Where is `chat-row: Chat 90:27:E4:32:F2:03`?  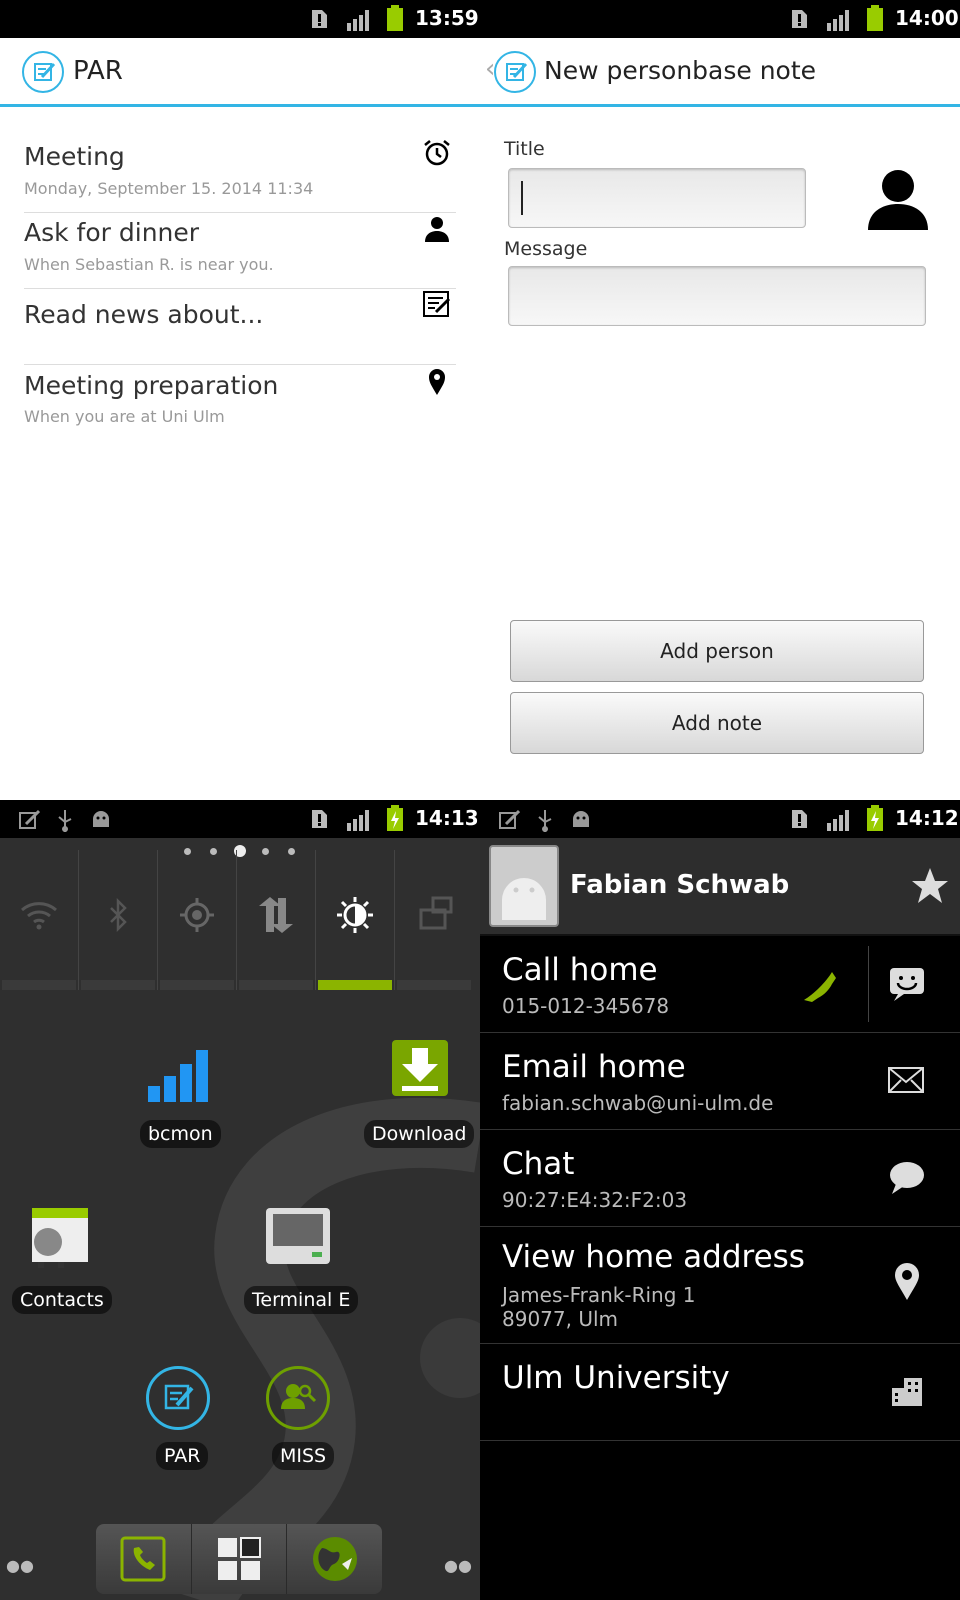
chat-row: Chat 90:27:E4:32:F2:03 is located at coordinates (720, 1178).